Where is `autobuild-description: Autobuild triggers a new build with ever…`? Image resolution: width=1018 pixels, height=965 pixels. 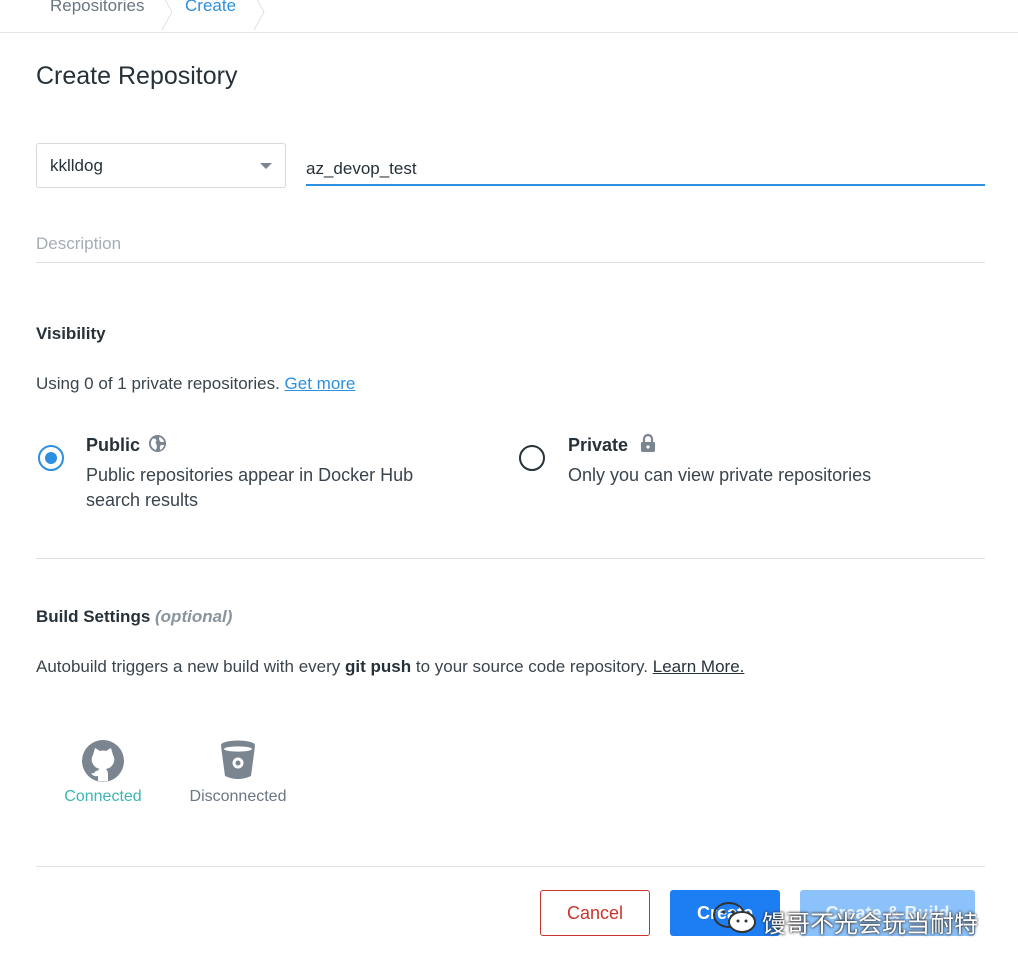 autobuild-description: Autobuild triggers a new build with ever… is located at coordinates (390, 667).